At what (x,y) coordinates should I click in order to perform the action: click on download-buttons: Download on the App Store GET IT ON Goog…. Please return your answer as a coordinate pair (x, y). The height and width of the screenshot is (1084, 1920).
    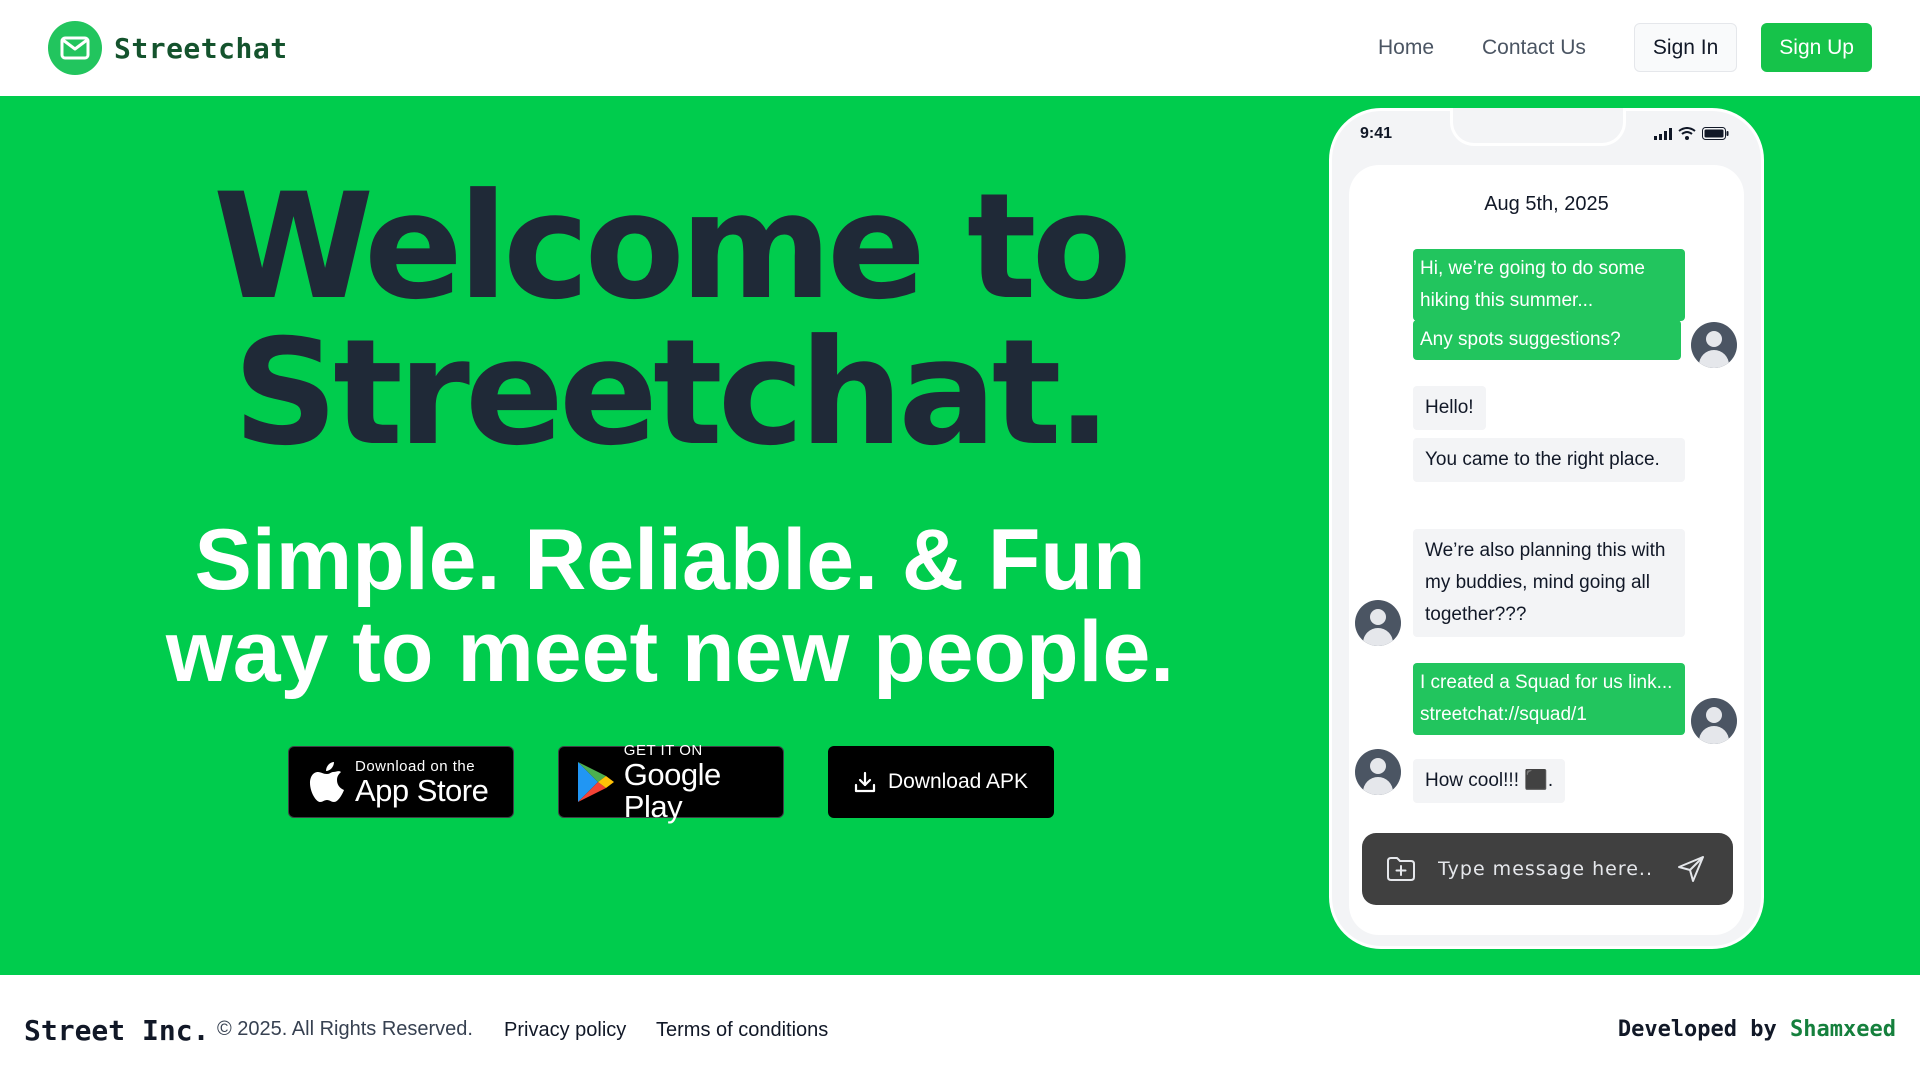
    Looking at the image, I should click on (671, 782).